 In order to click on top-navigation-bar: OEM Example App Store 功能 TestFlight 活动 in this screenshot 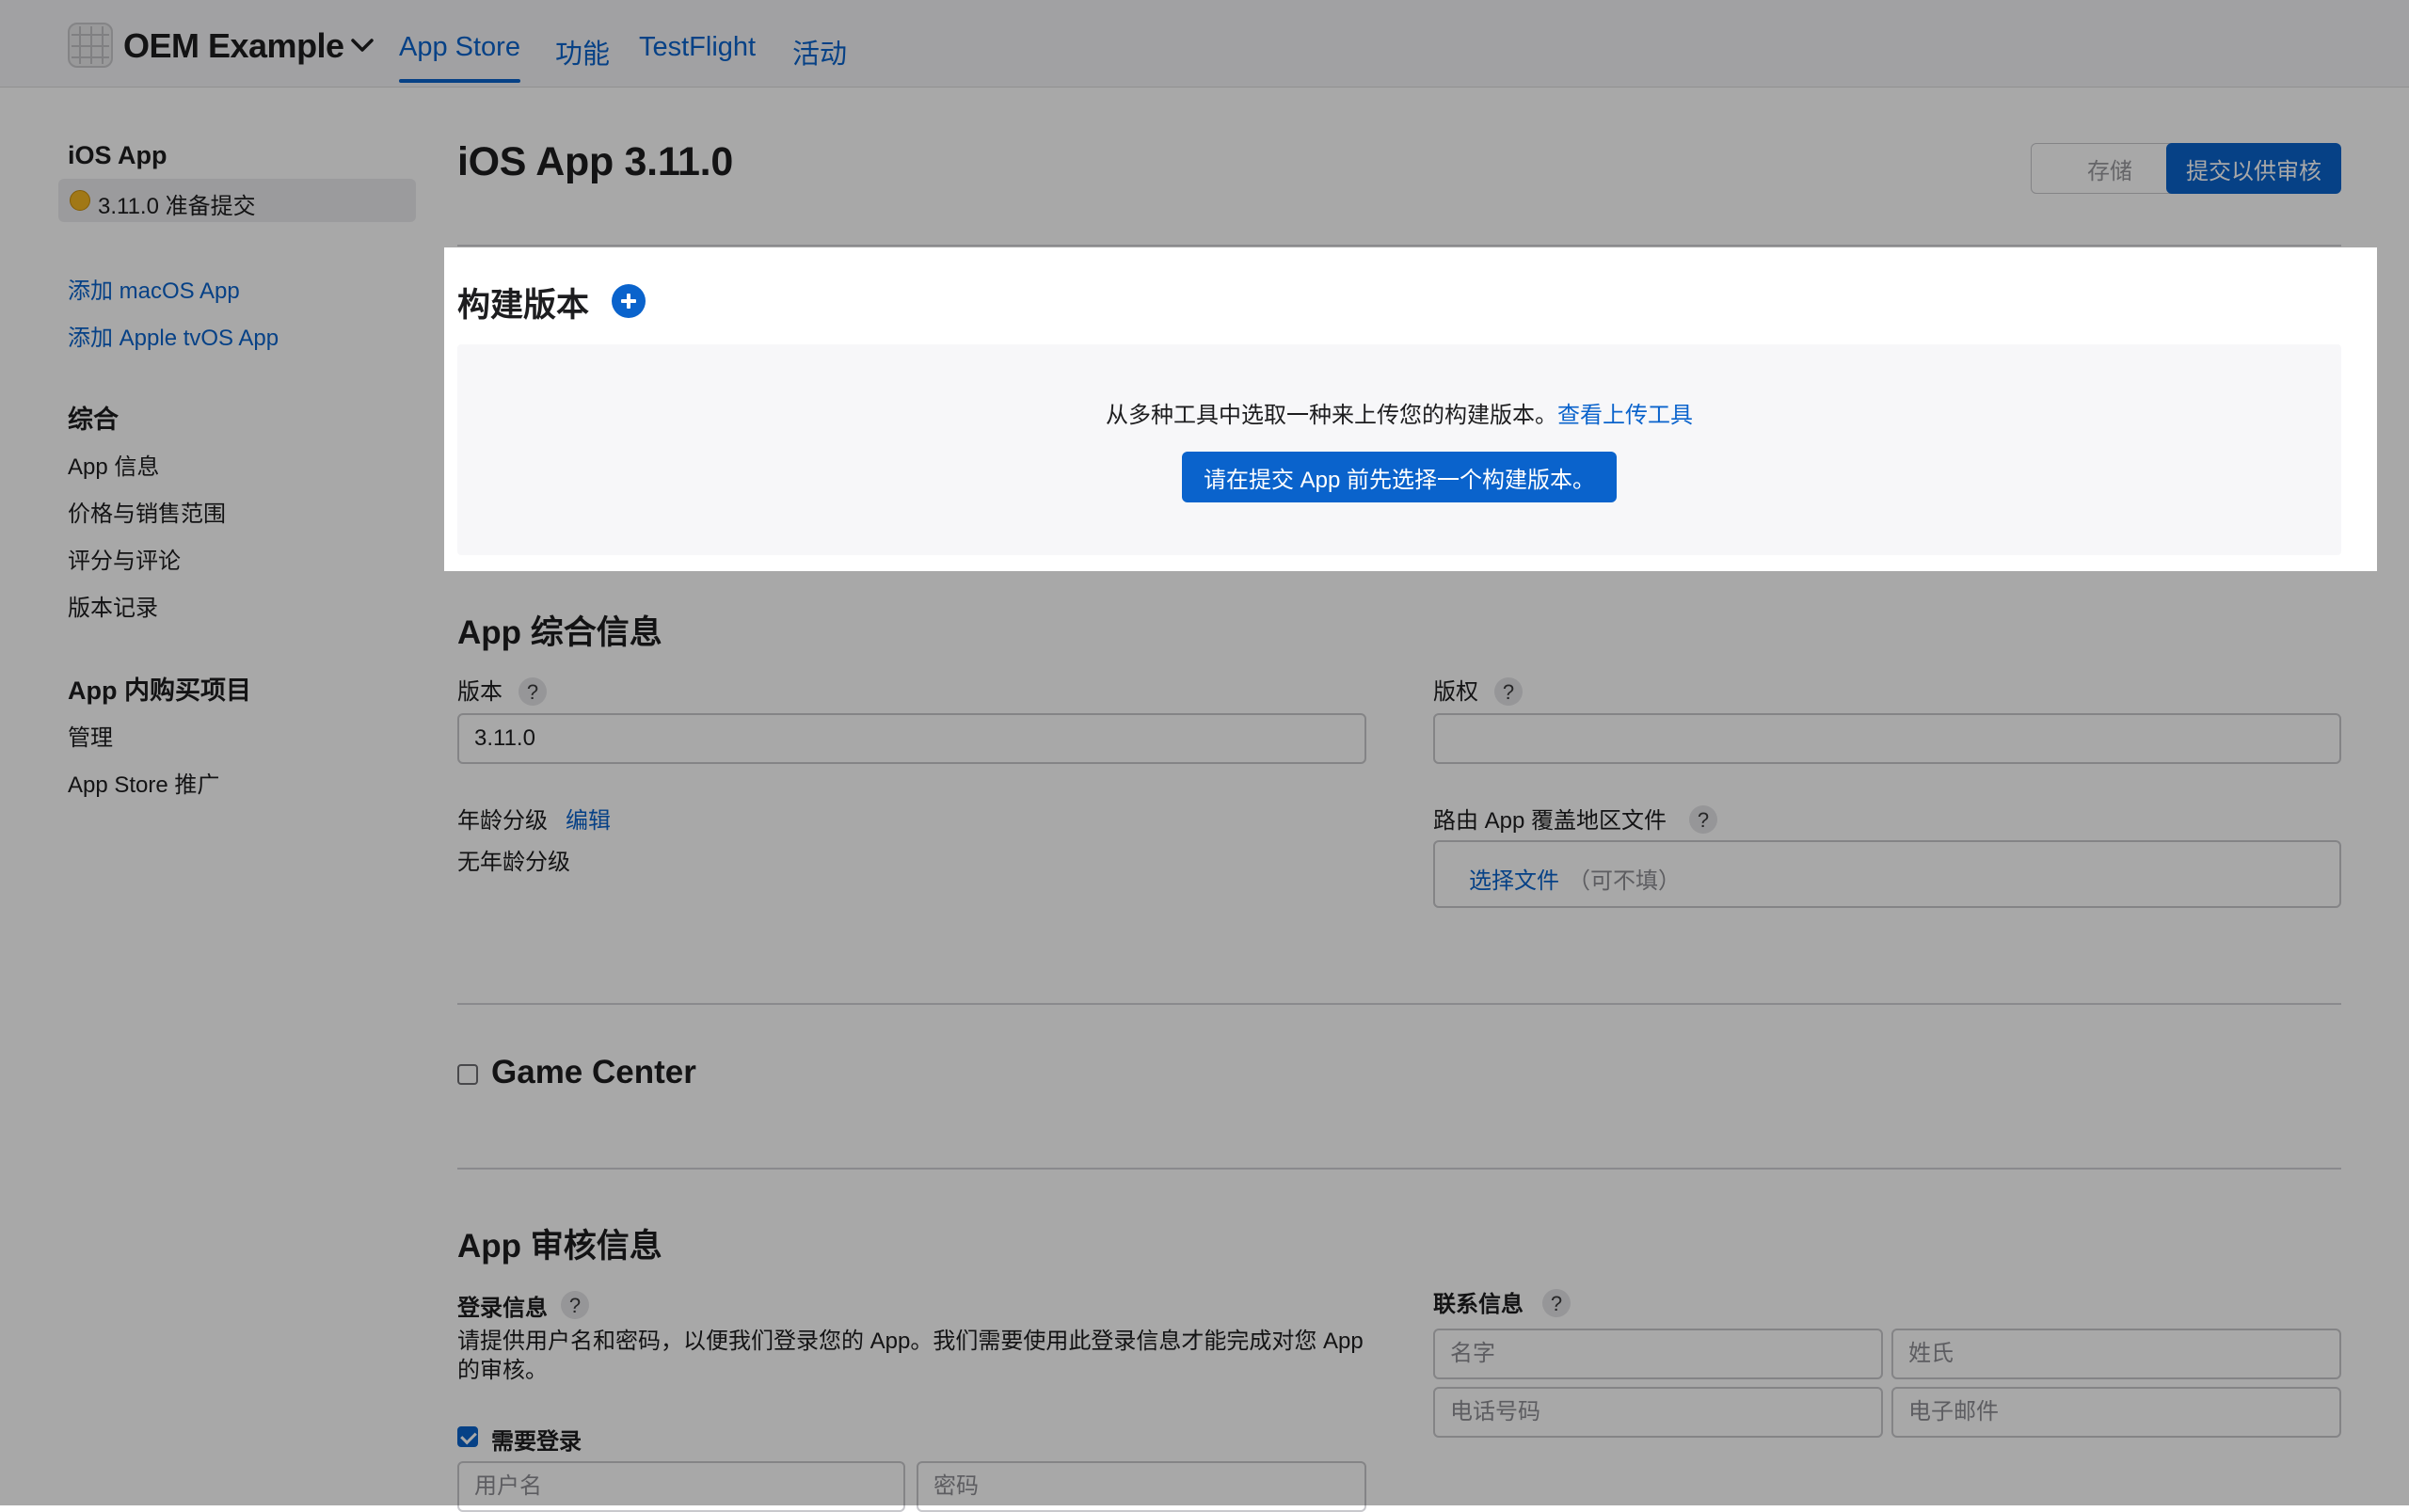, I will do `click(1205, 44)`.